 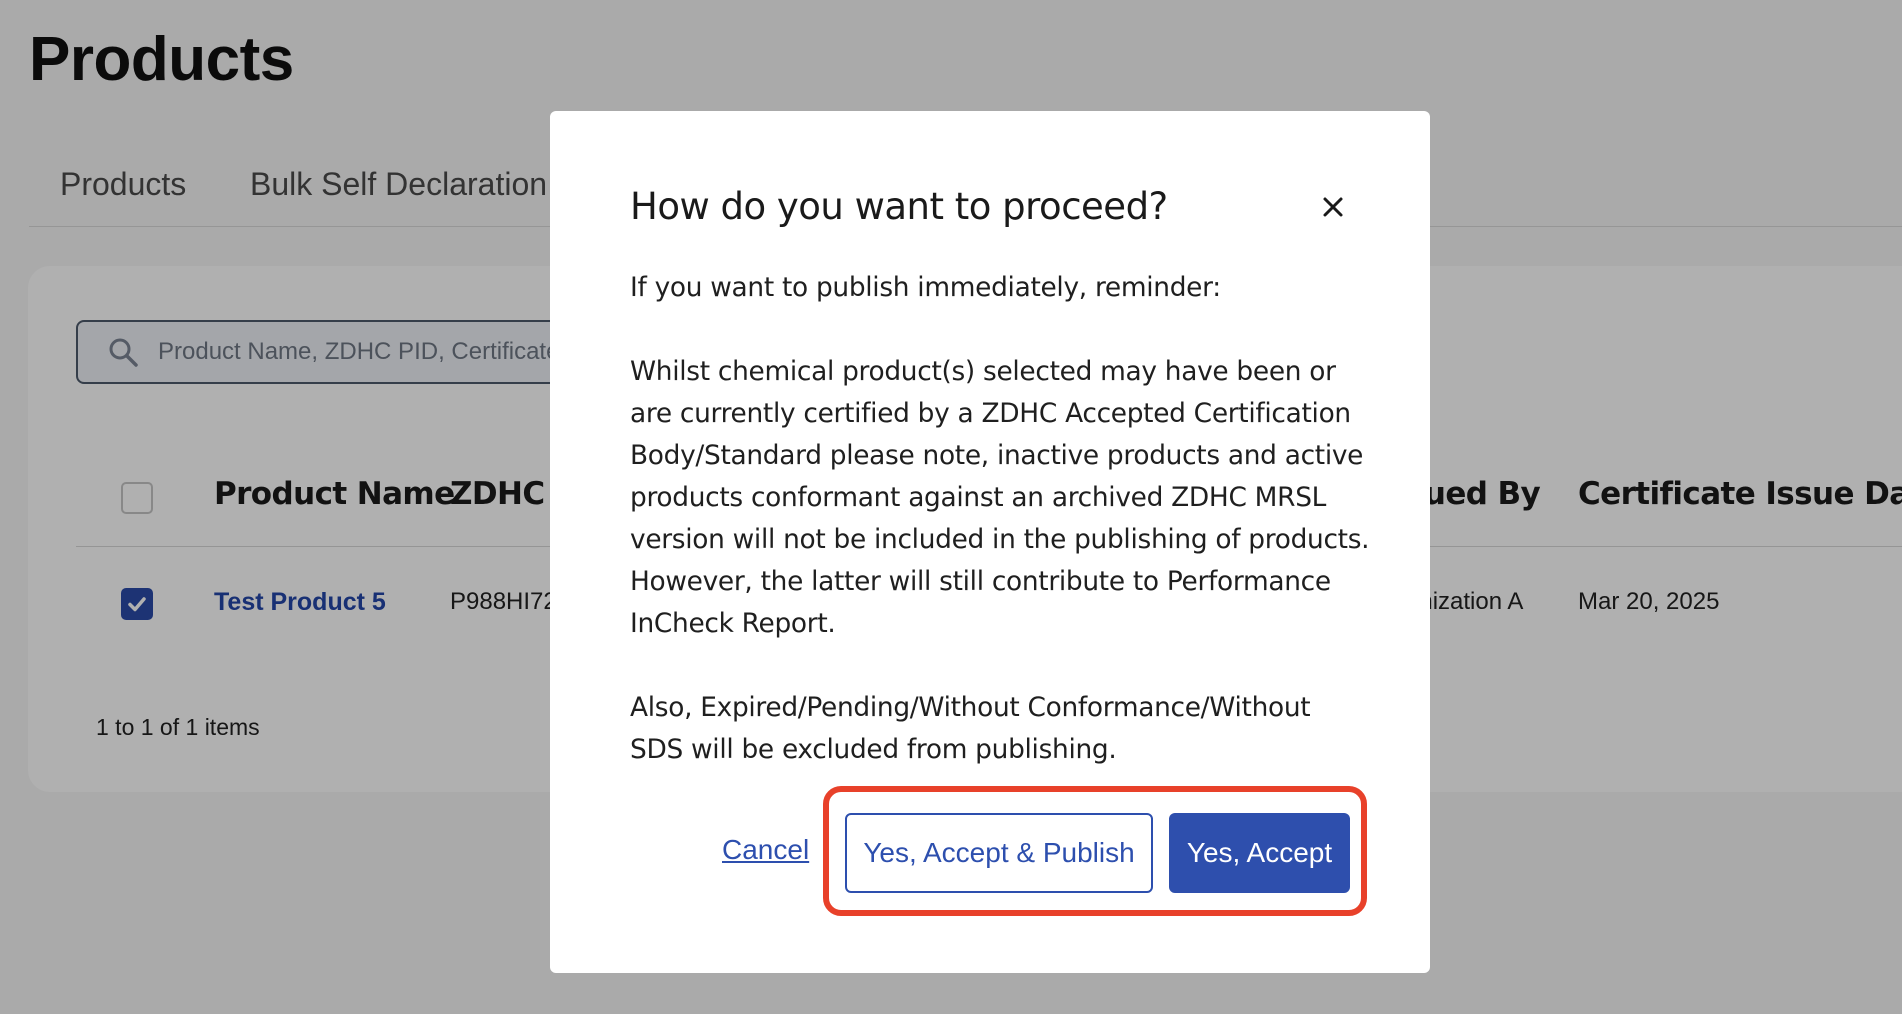 What do you see at coordinates (999, 853) in the screenshot?
I see `accept-and-publish-button: Yes, Accept & Publish` at bounding box center [999, 853].